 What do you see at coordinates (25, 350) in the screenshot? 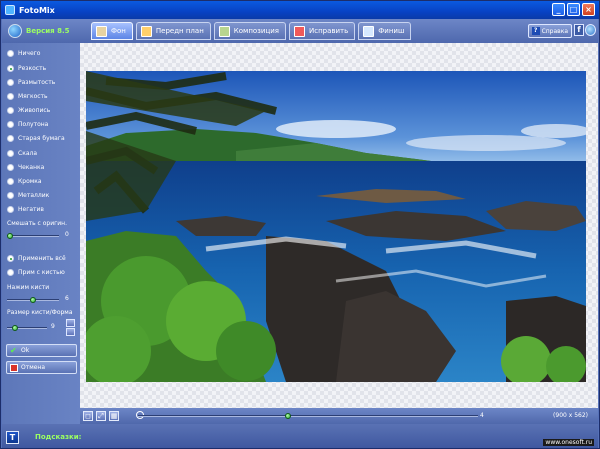
I see `ok-label: Ok` at bounding box center [25, 350].